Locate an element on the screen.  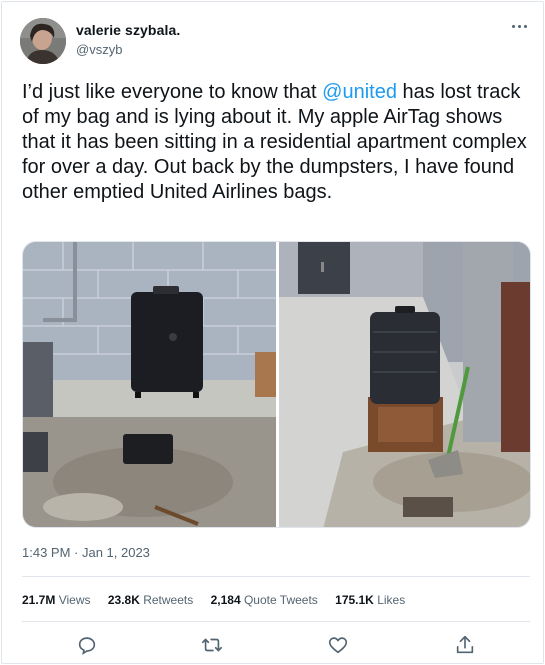
stat-label: Likes is located at coordinates (391, 600).